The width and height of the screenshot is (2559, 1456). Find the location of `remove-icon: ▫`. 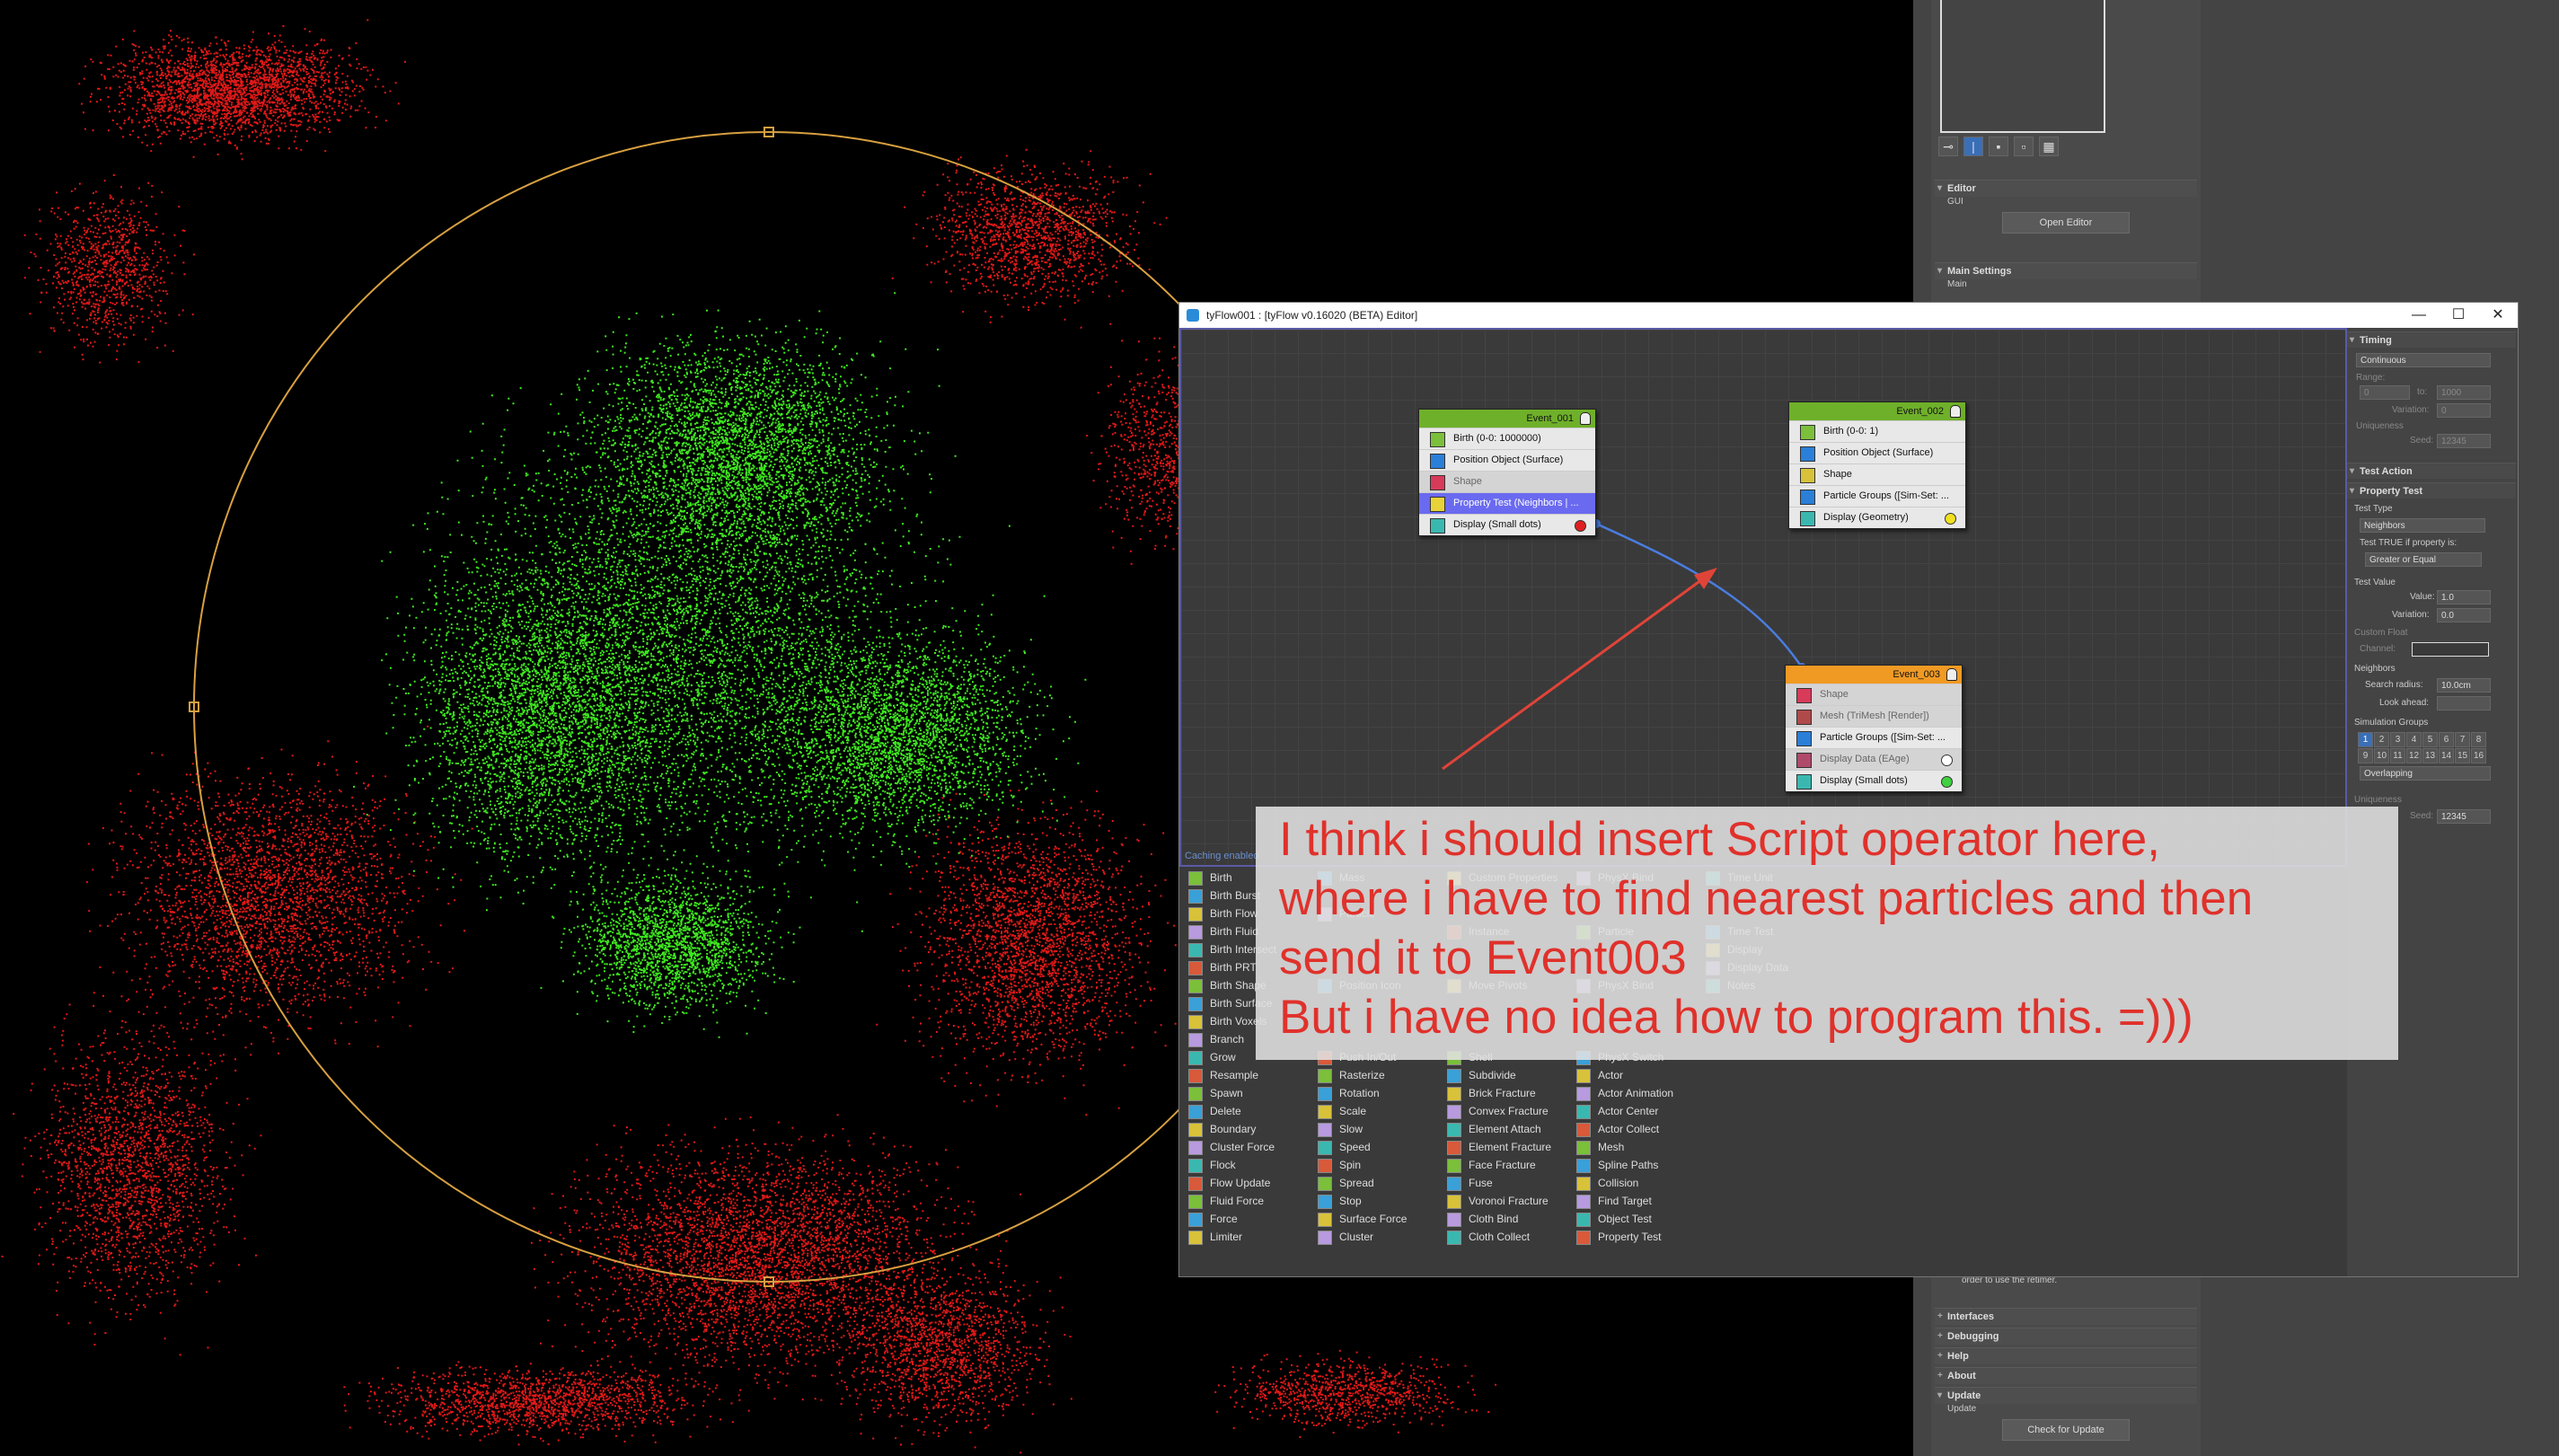

remove-icon: ▫ is located at coordinates (2024, 146).